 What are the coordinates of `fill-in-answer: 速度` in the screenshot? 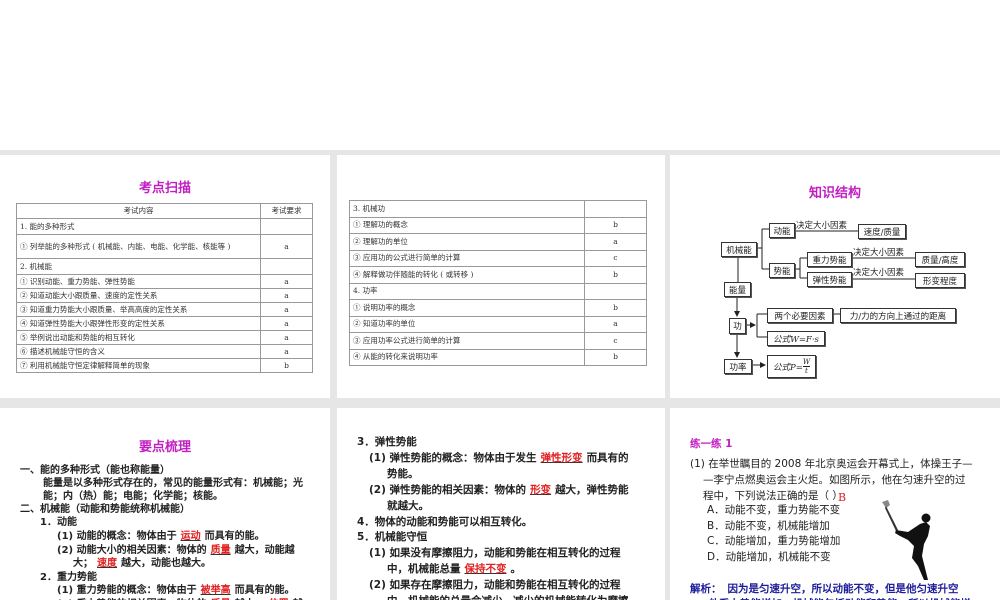 It's located at (107, 563).